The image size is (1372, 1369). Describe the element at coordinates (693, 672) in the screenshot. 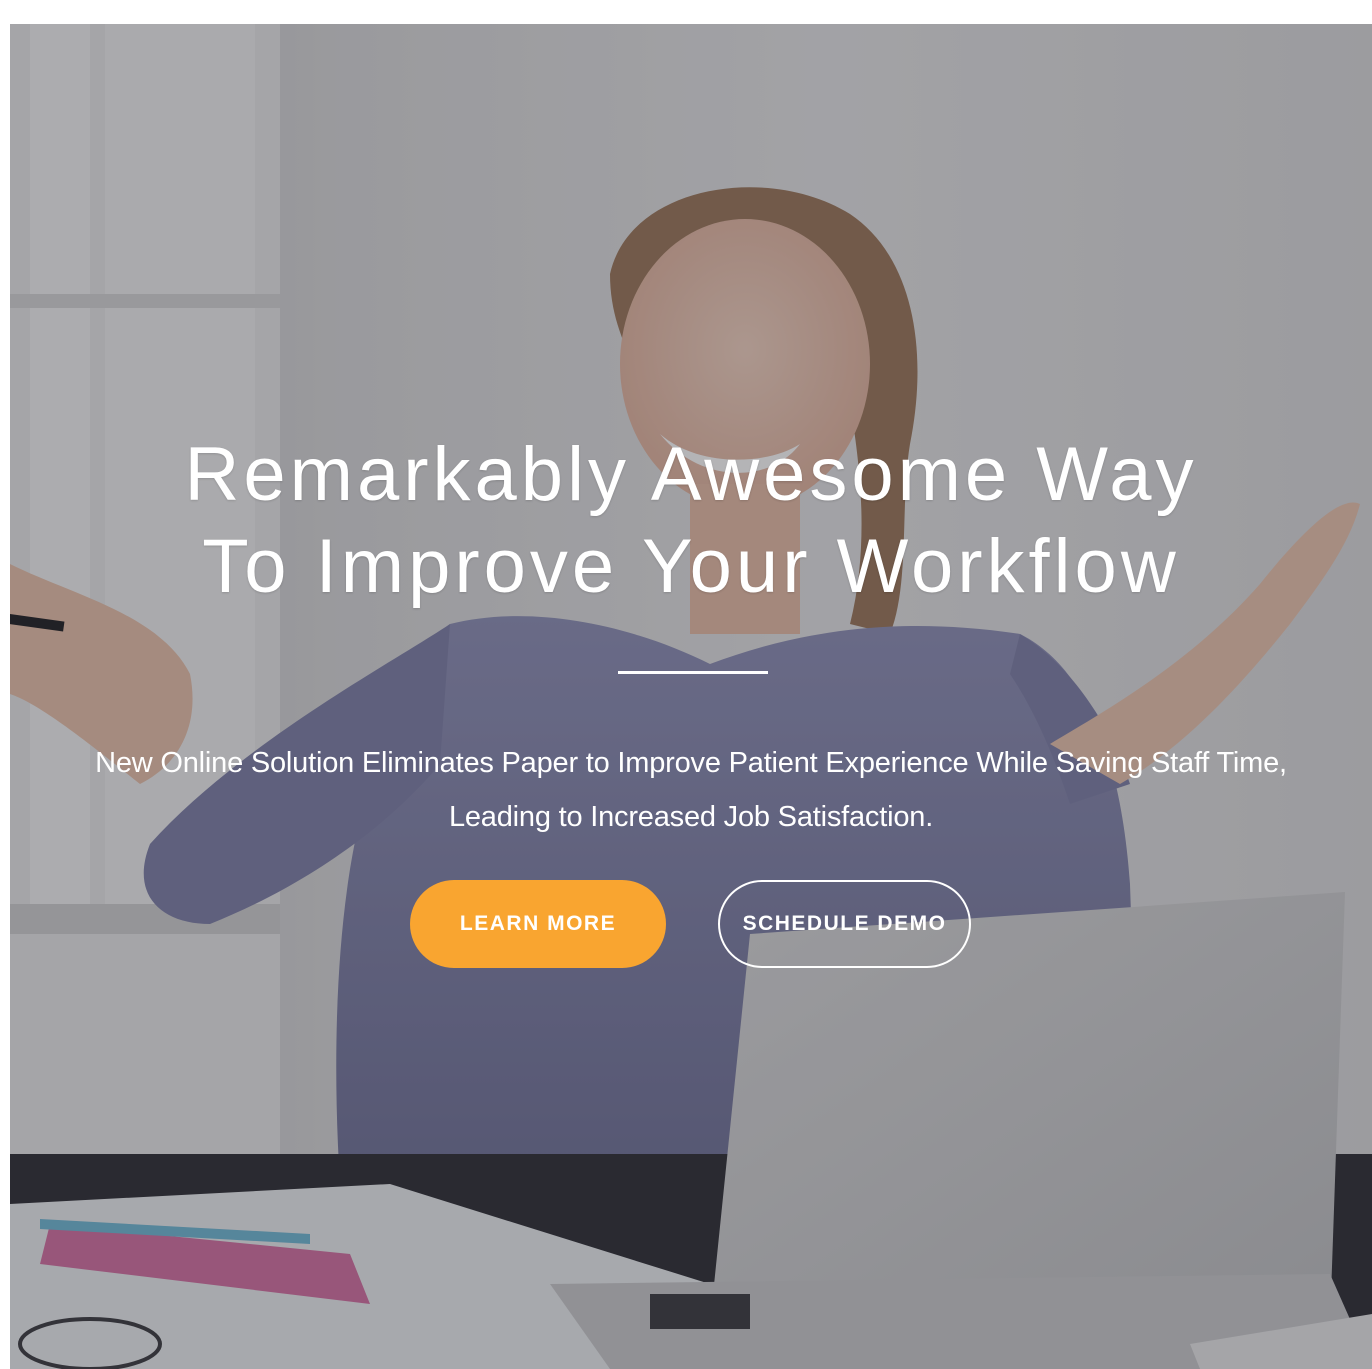

I see `title-divider` at that location.